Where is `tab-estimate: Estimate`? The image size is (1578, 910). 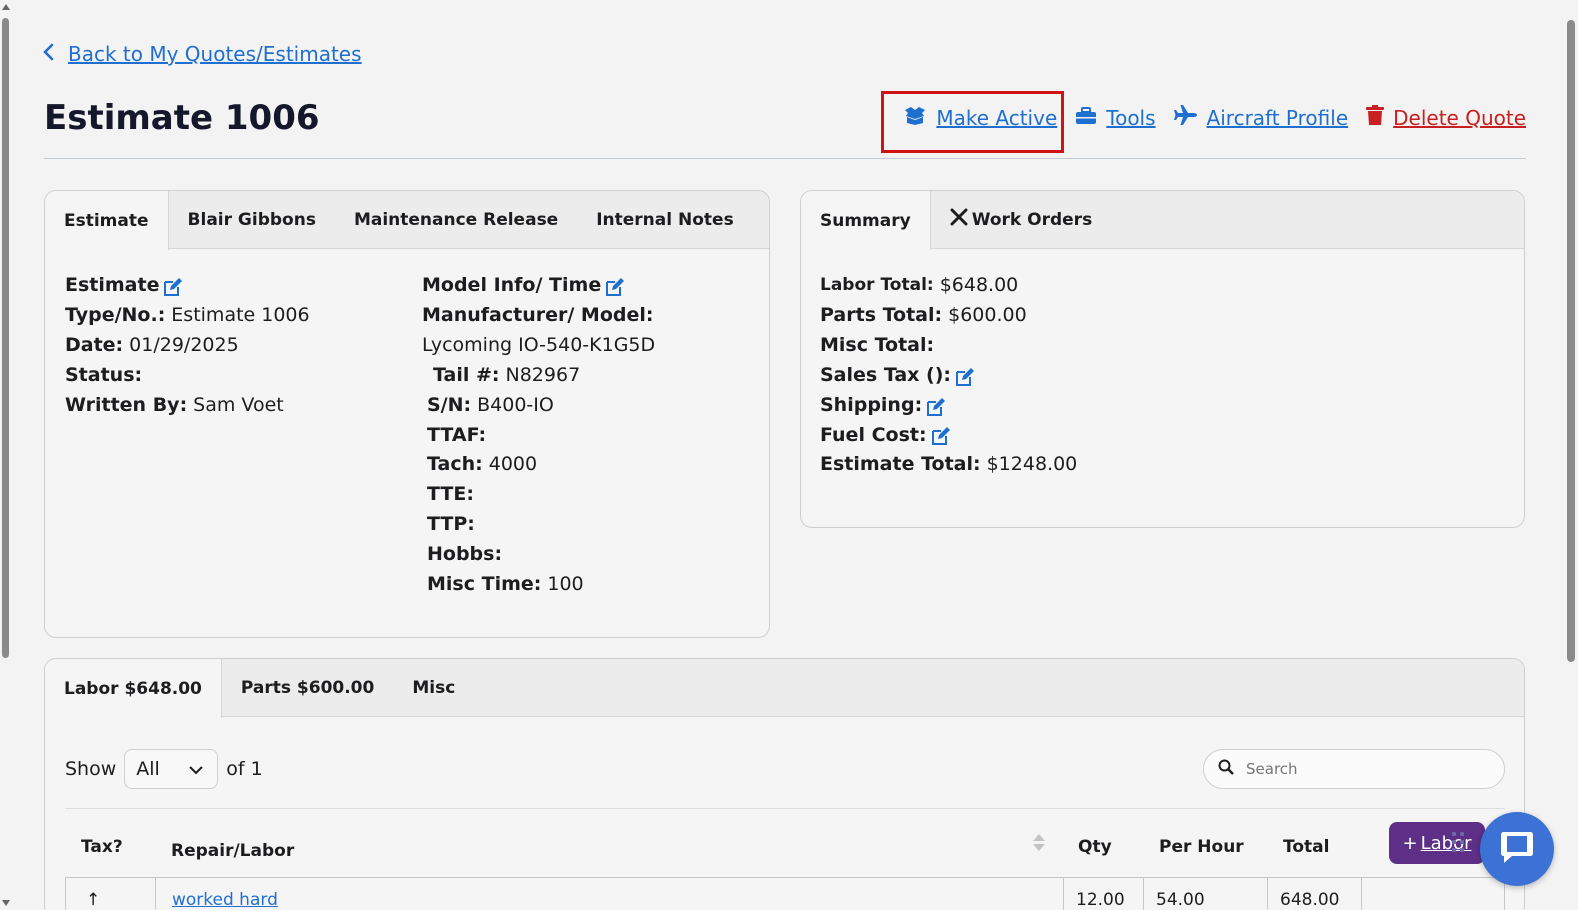 tab-estimate: Estimate is located at coordinates (107, 220).